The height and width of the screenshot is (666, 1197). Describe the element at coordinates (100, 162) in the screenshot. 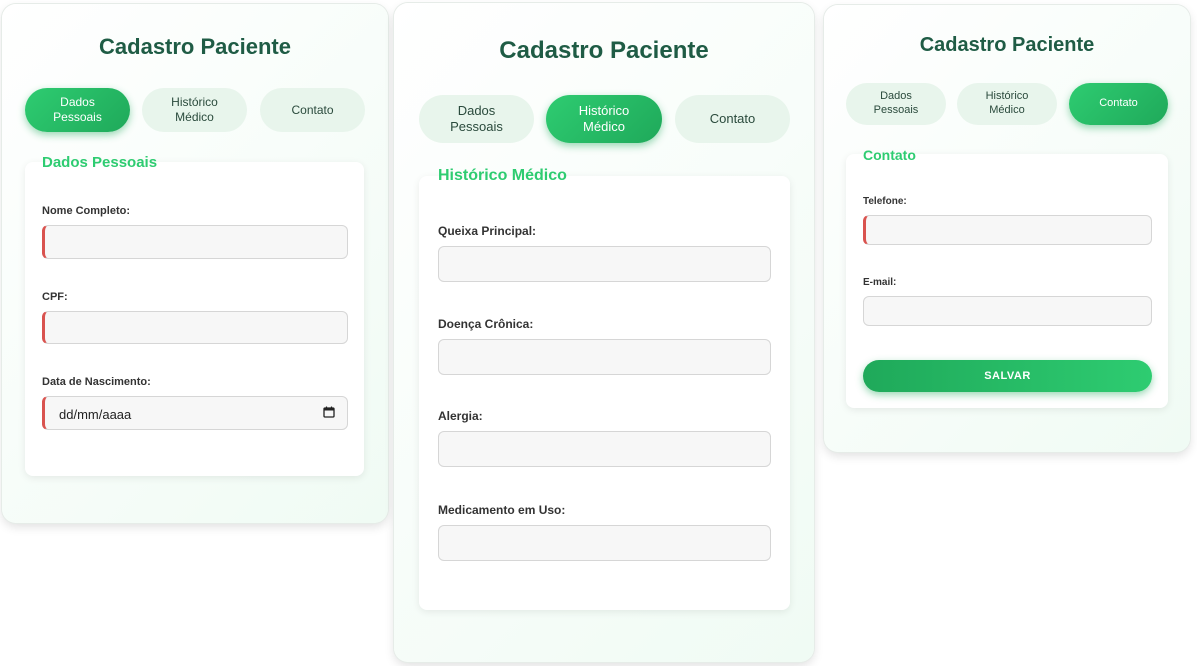

I see `section-title: Dados Pessoais` at that location.